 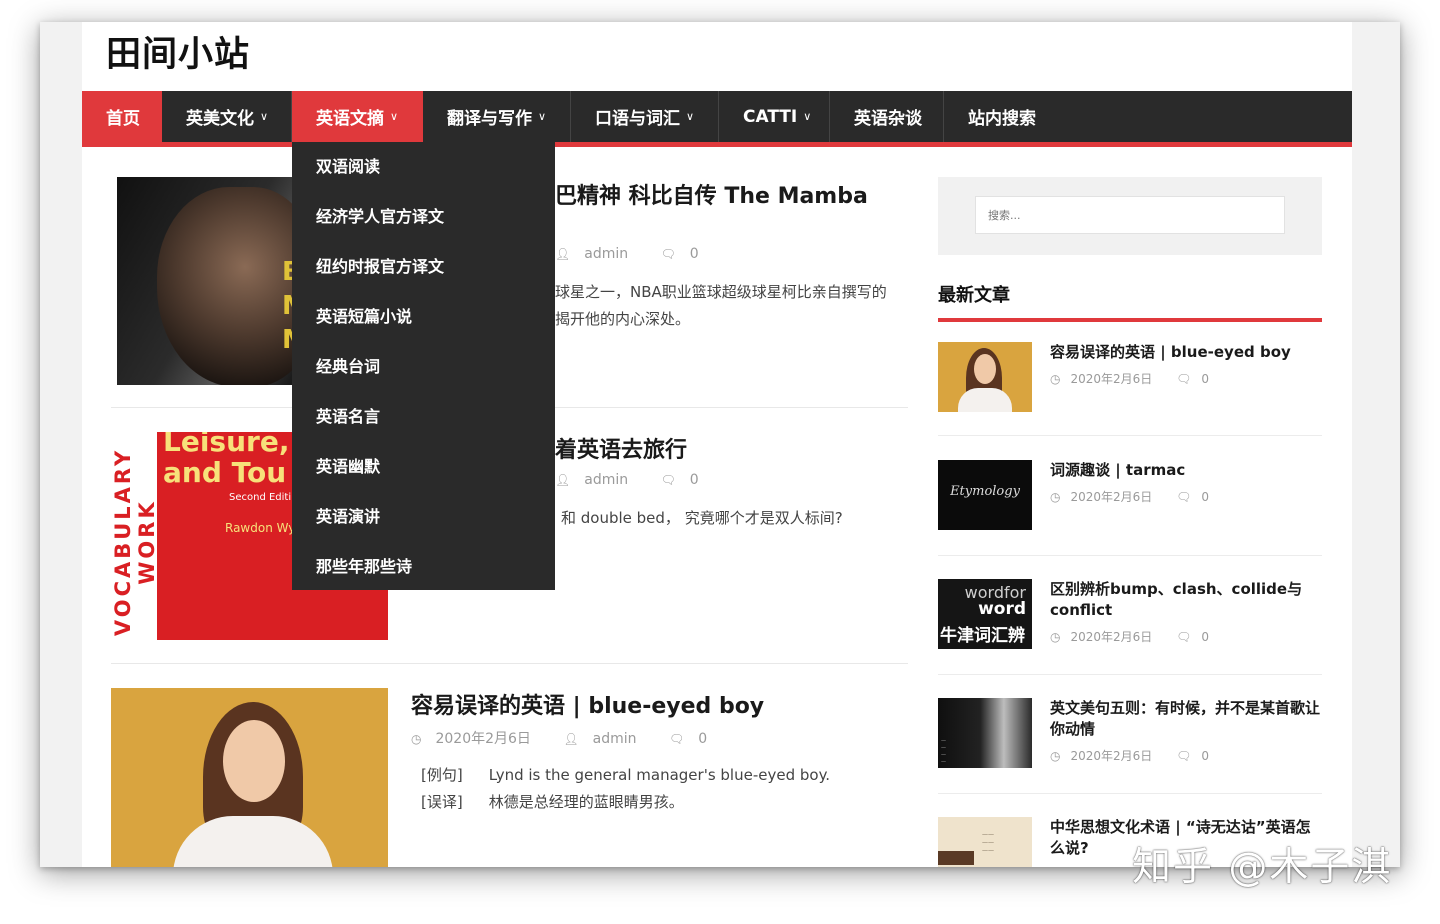 I want to click on nav-label: 首页, so click(x=123, y=119).